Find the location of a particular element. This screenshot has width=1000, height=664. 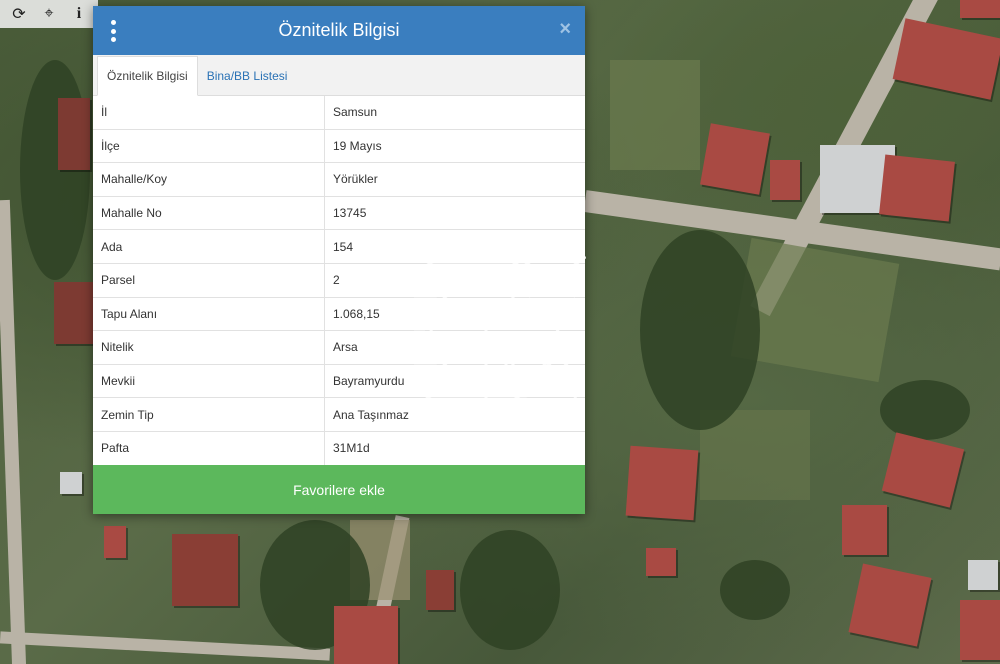

dialog-title: Öznitelik Bilgisi is located at coordinates (339, 30).